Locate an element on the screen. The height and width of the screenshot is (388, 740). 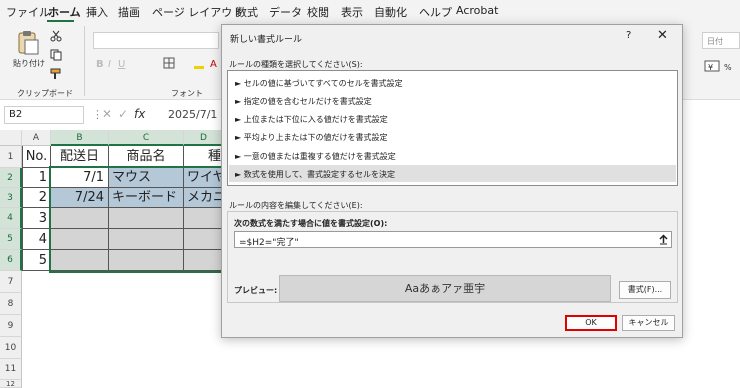
cell-b2: 7/1 is located at coordinates (80, 178).